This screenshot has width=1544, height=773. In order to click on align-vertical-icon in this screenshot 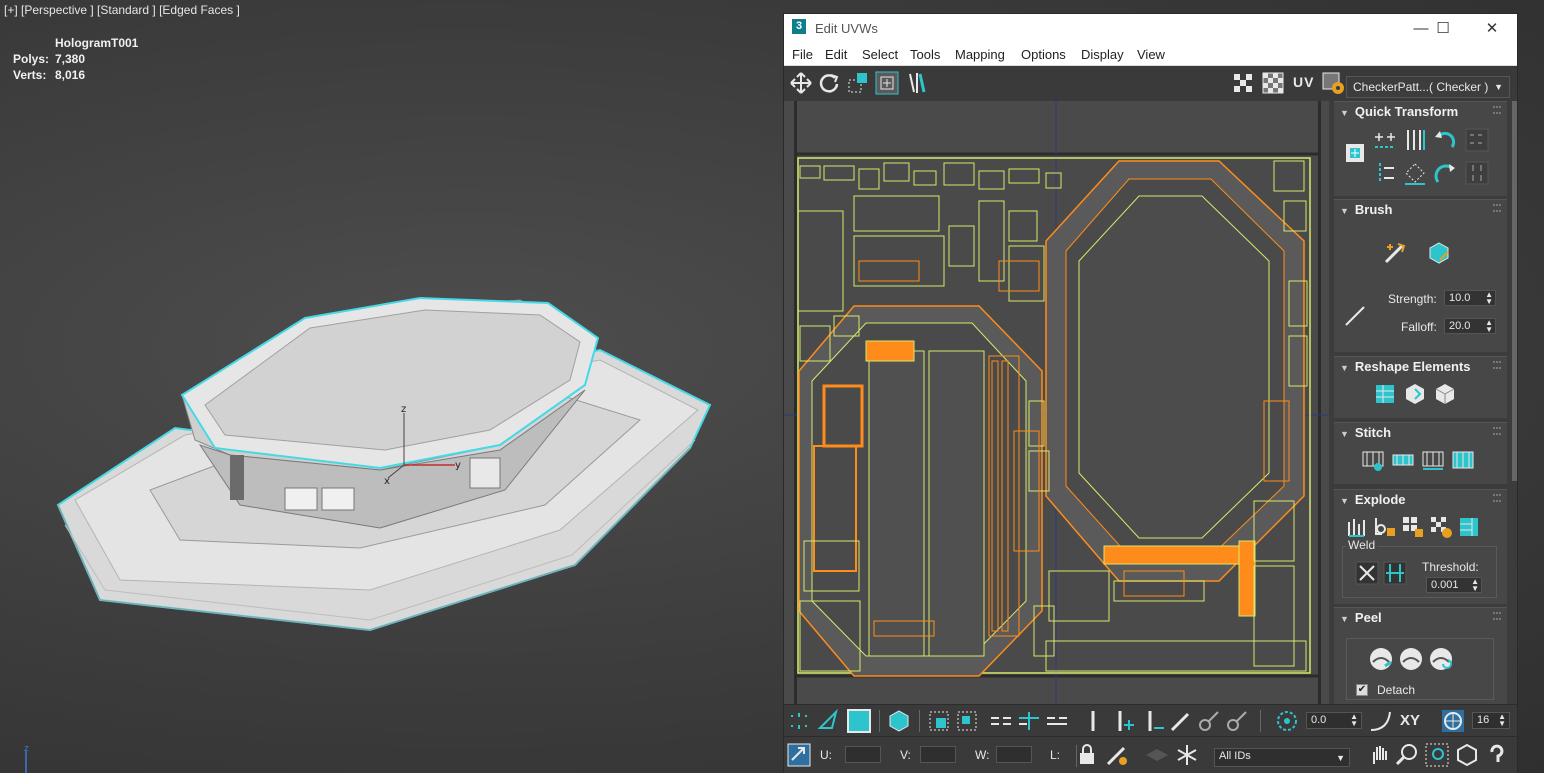, I will do `click(1415, 140)`.